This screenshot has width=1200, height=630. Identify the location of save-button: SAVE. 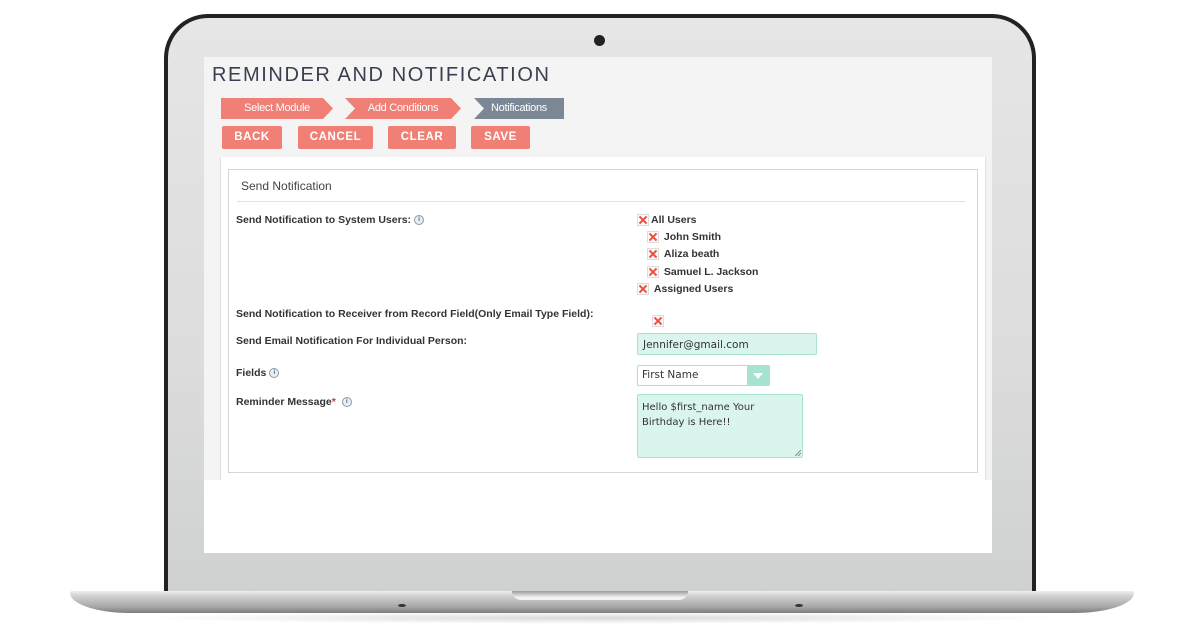
(500, 137).